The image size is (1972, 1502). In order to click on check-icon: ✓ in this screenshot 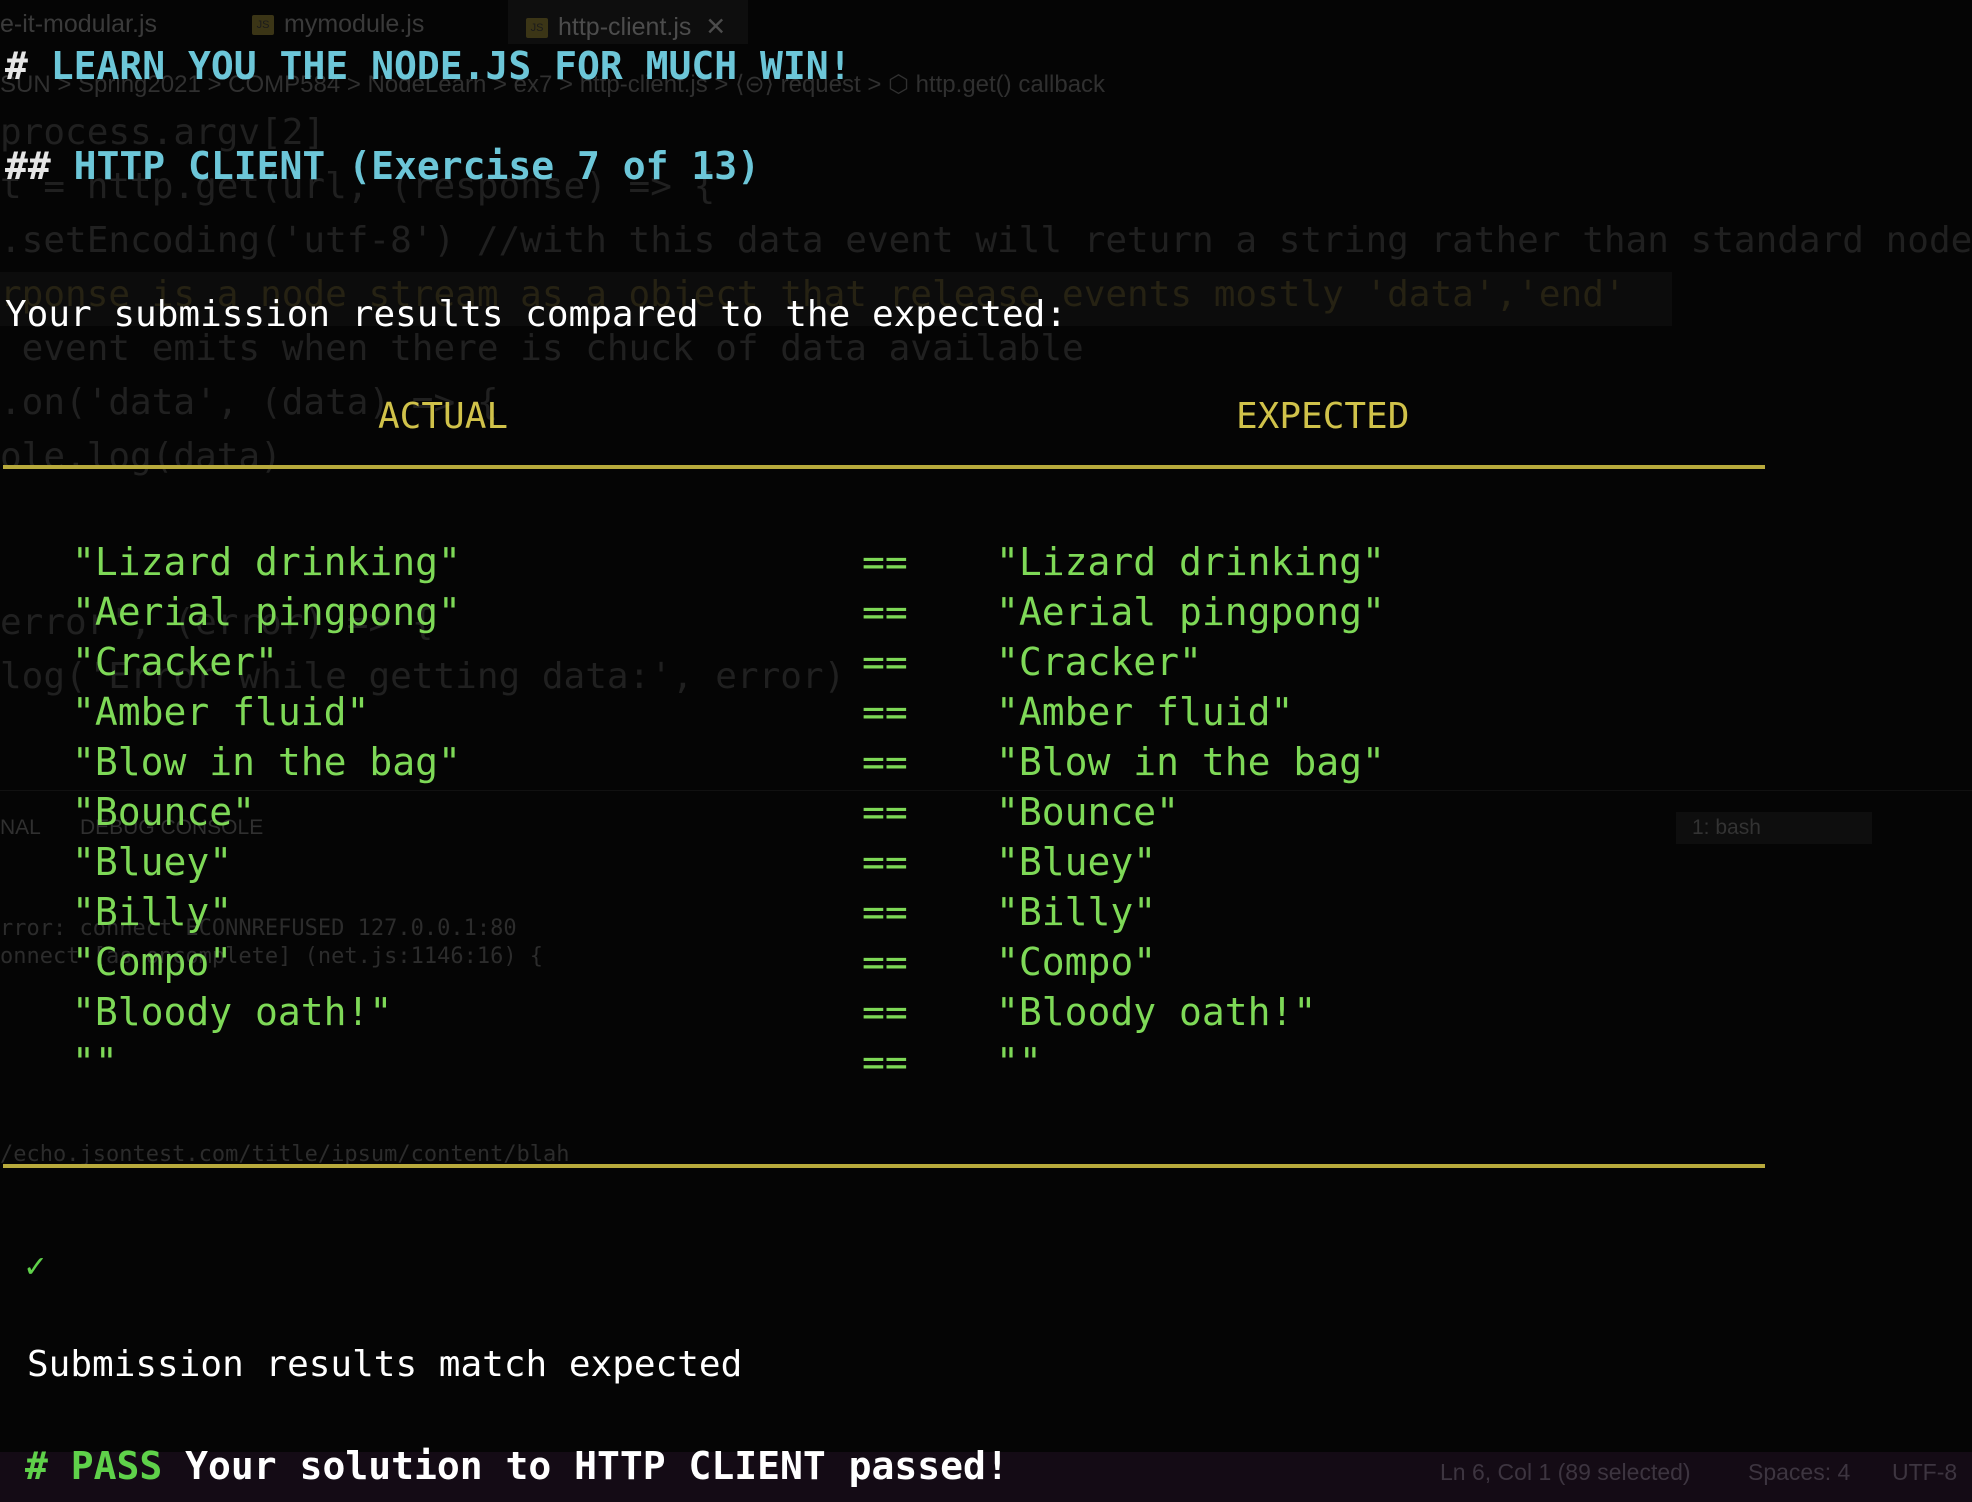, I will do `click(35, 1266)`.